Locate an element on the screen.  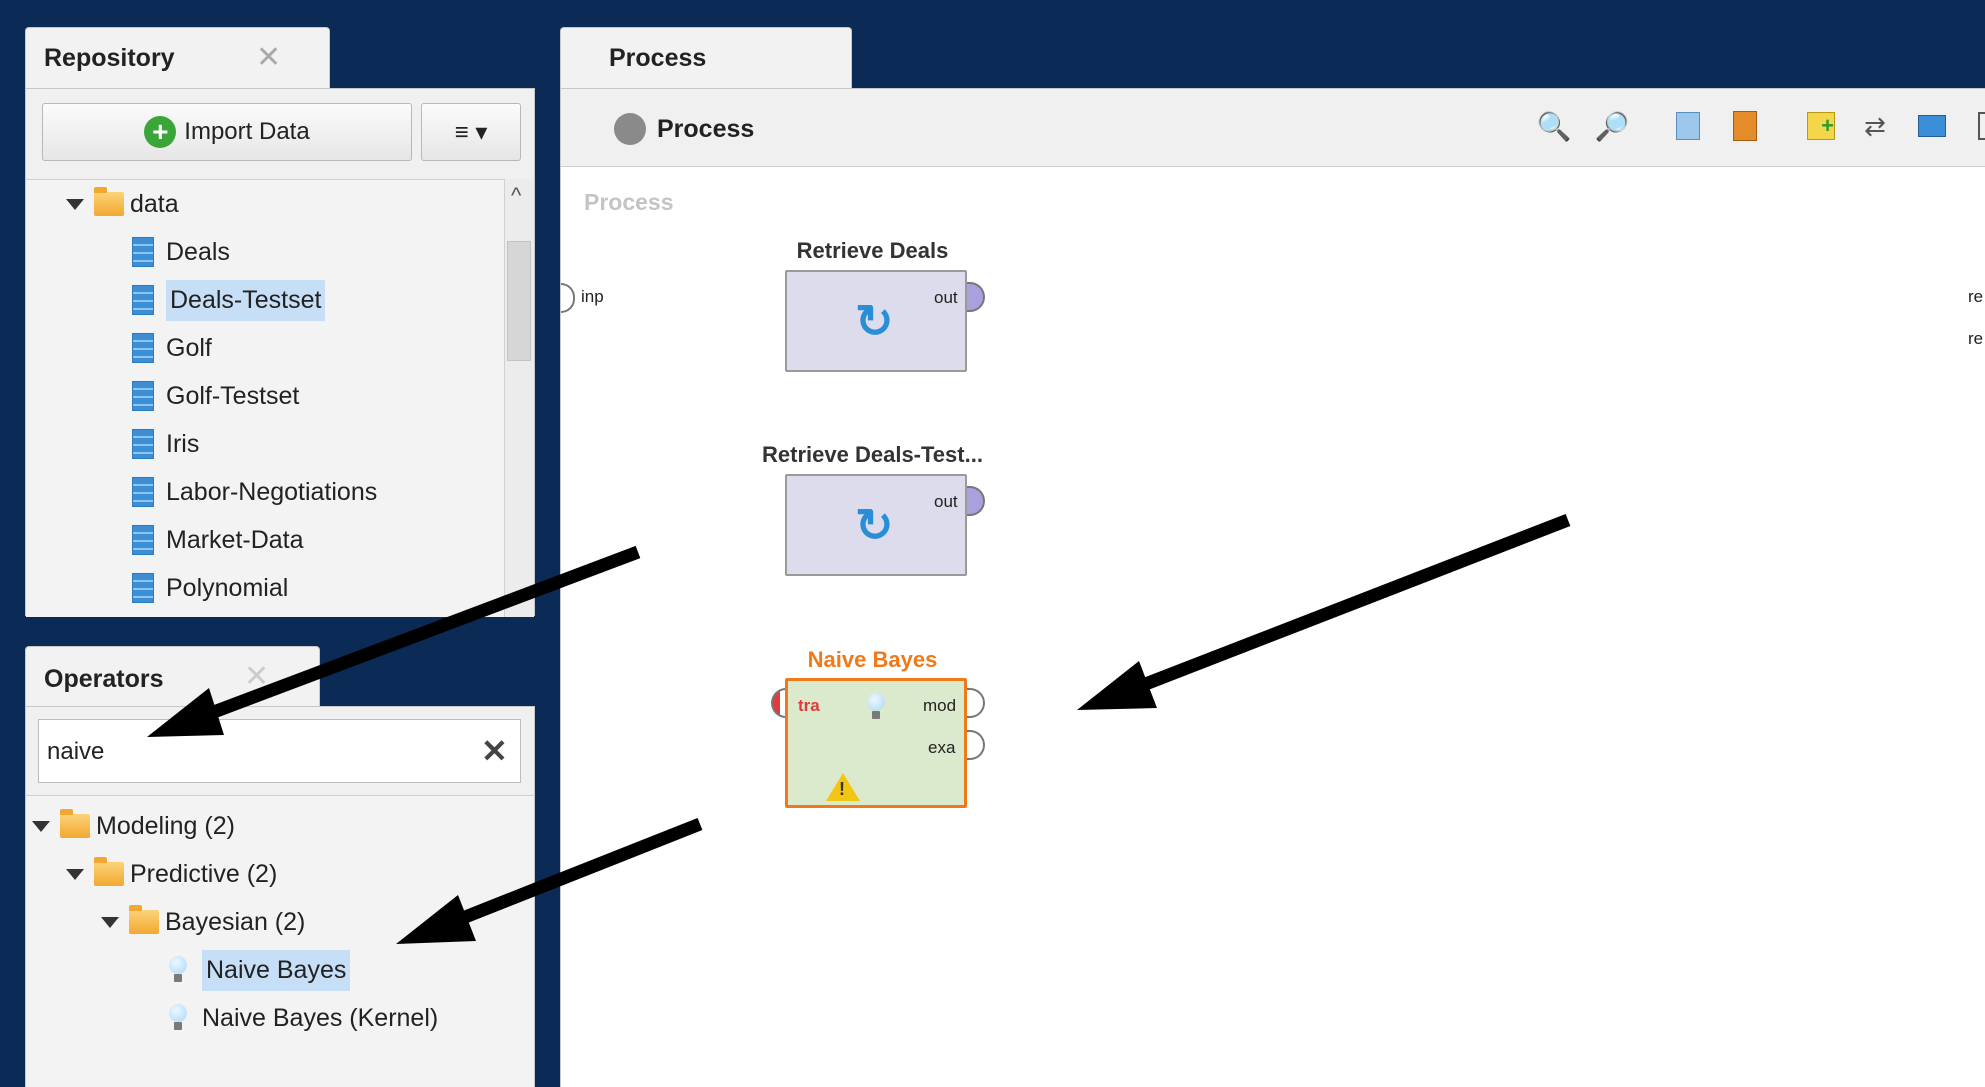
arrow-to-naive-bayes-operator is located at coordinates (1324, 611).